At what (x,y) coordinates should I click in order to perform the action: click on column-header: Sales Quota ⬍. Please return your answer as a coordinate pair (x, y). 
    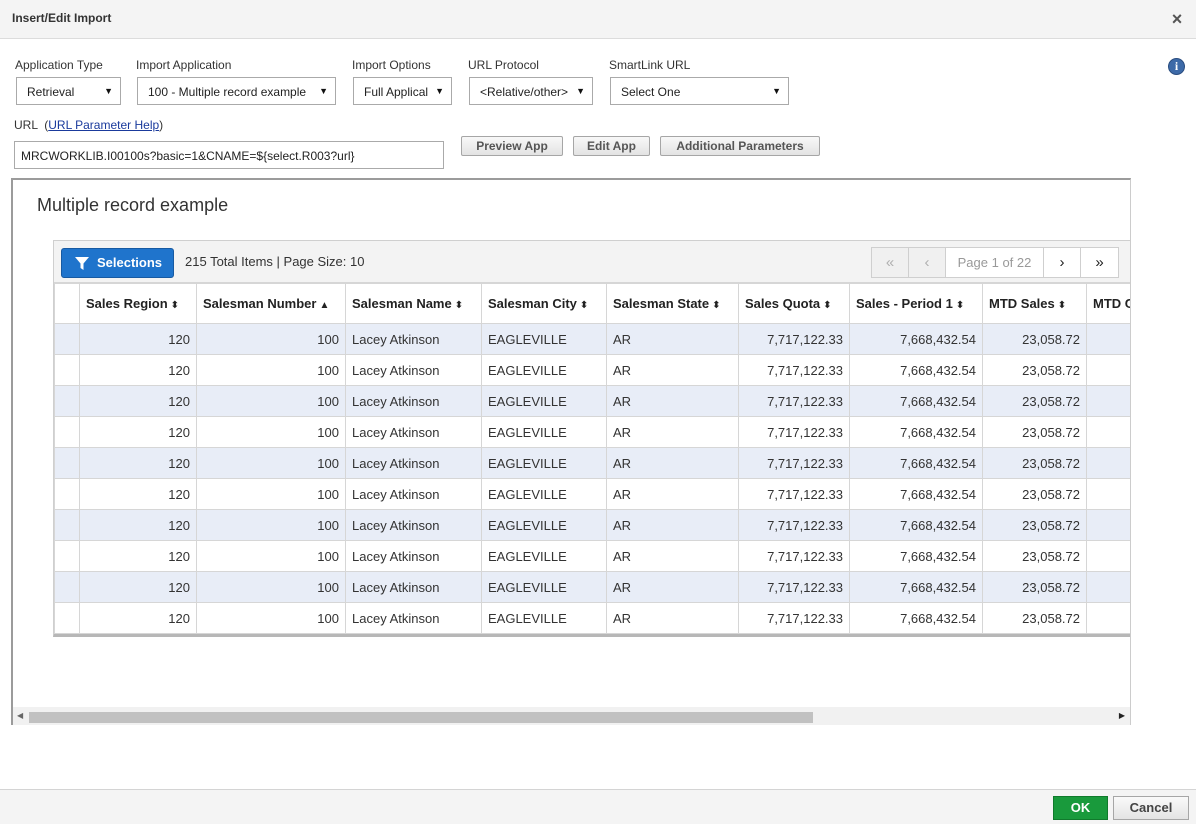
    Looking at the image, I should click on (794, 303).